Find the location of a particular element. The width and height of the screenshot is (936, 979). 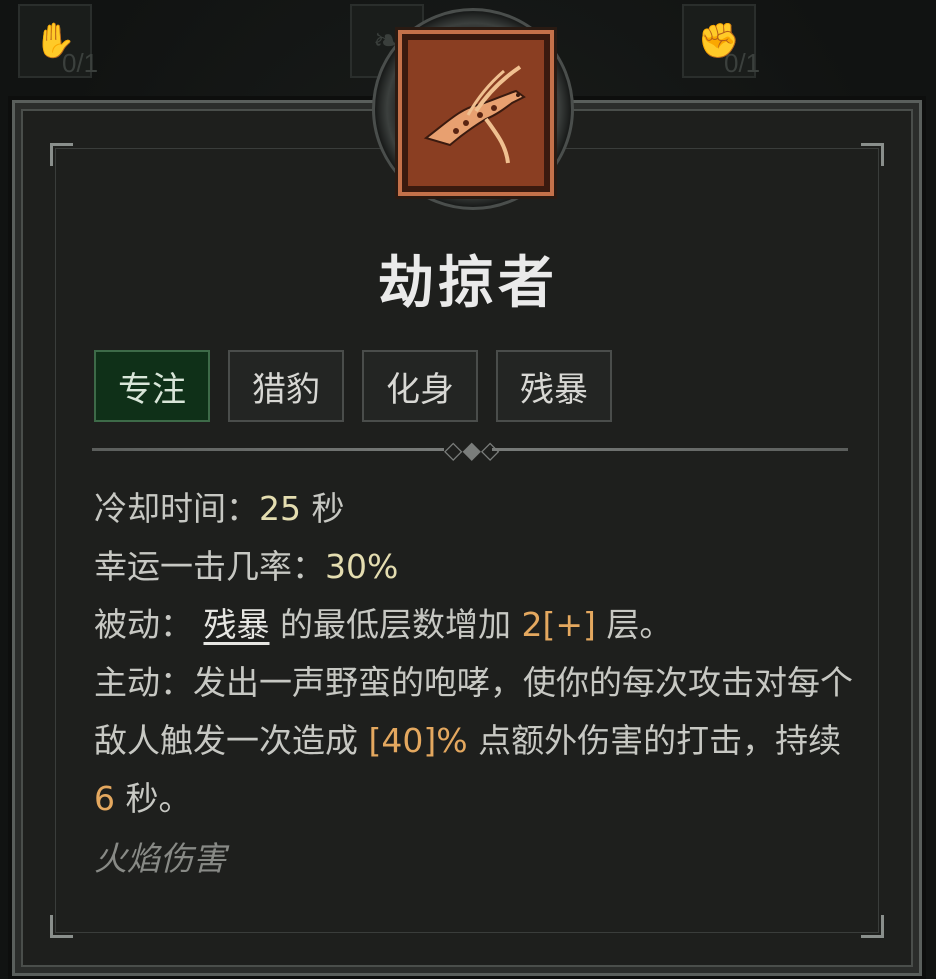

active-damage-value: [40]% is located at coordinates (418, 740).